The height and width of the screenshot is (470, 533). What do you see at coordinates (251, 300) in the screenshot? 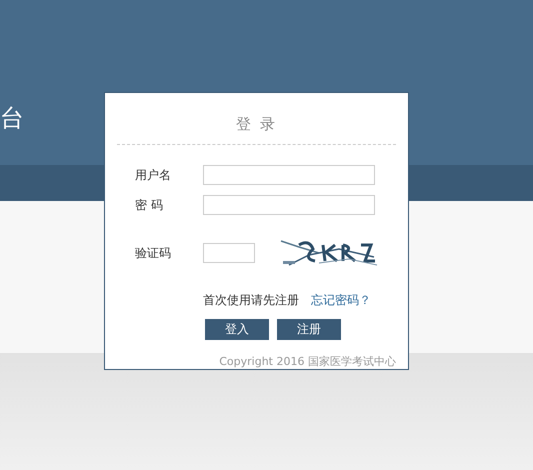
I see `register-hint: 首次使用请先注册` at bounding box center [251, 300].